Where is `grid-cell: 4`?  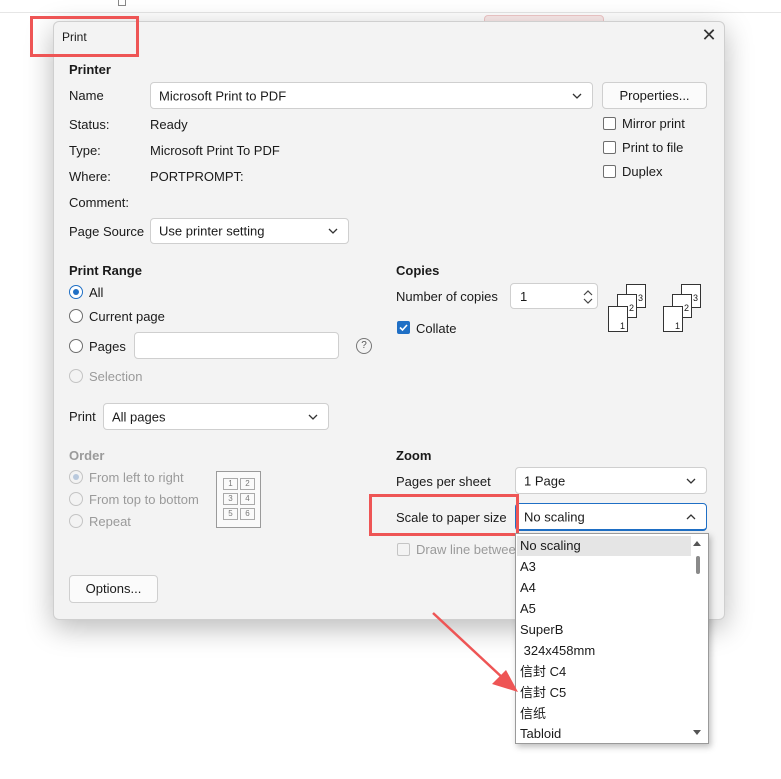
grid-cell: 4 is located at coordinates (247, 499).